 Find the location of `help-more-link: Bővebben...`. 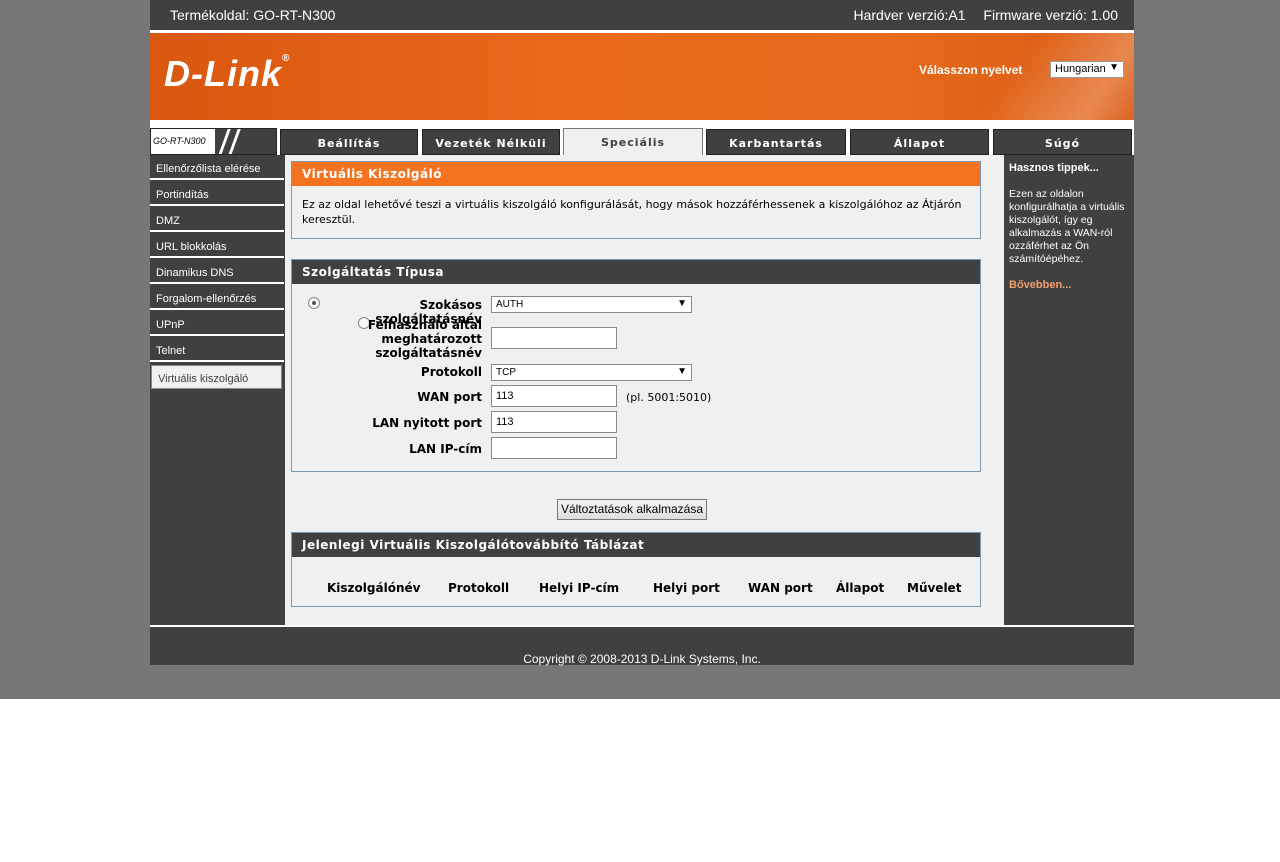

help-more-link: Bővebben... is located at coordinates (1040, 285).